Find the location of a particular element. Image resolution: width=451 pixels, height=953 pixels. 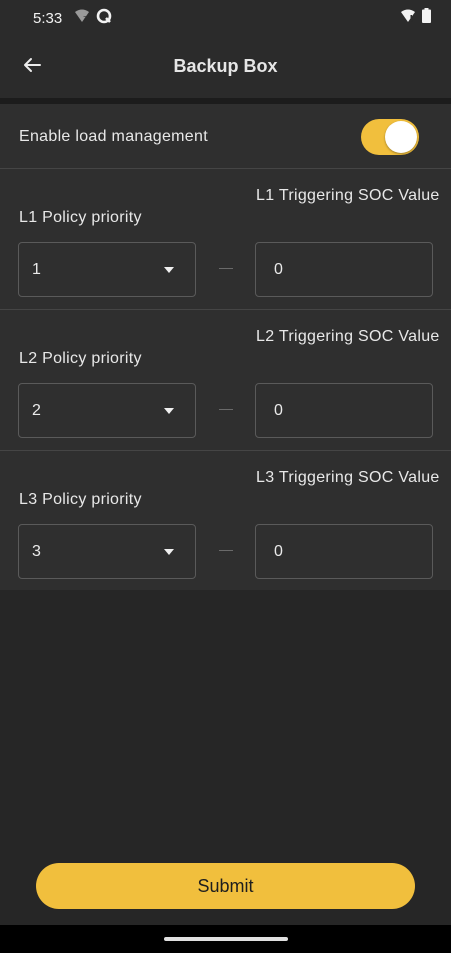

policy-priority-select: 2 is located at coordinates (107, 410).